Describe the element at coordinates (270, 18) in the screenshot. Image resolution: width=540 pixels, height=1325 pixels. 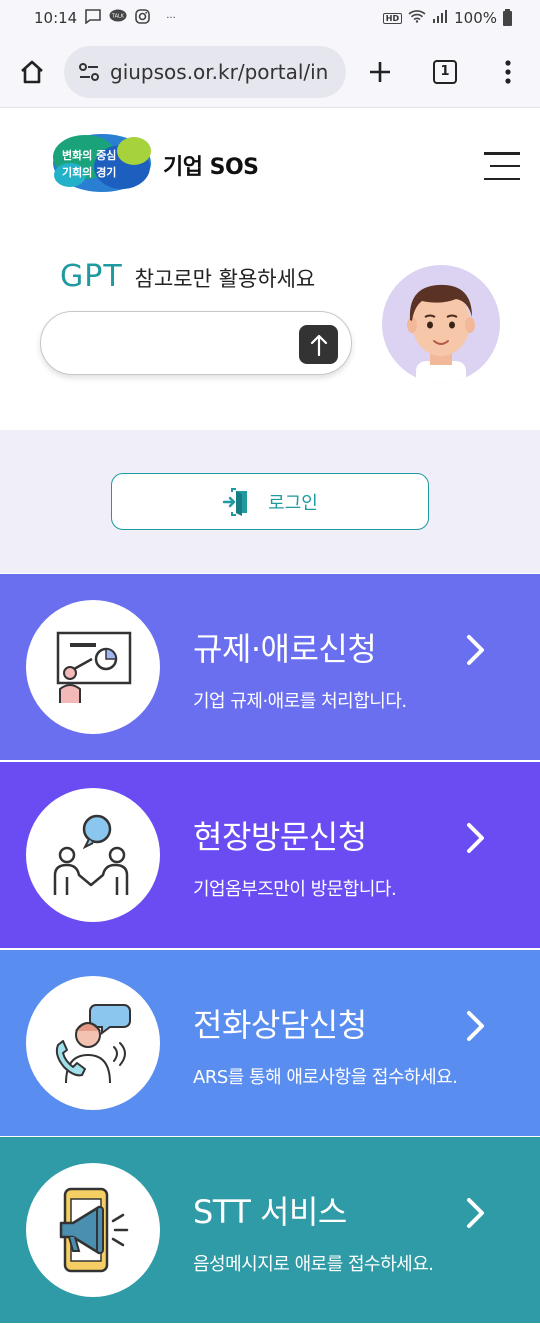
I see `status-bar: 10:14 TALK ··· HD 100%` at that location.